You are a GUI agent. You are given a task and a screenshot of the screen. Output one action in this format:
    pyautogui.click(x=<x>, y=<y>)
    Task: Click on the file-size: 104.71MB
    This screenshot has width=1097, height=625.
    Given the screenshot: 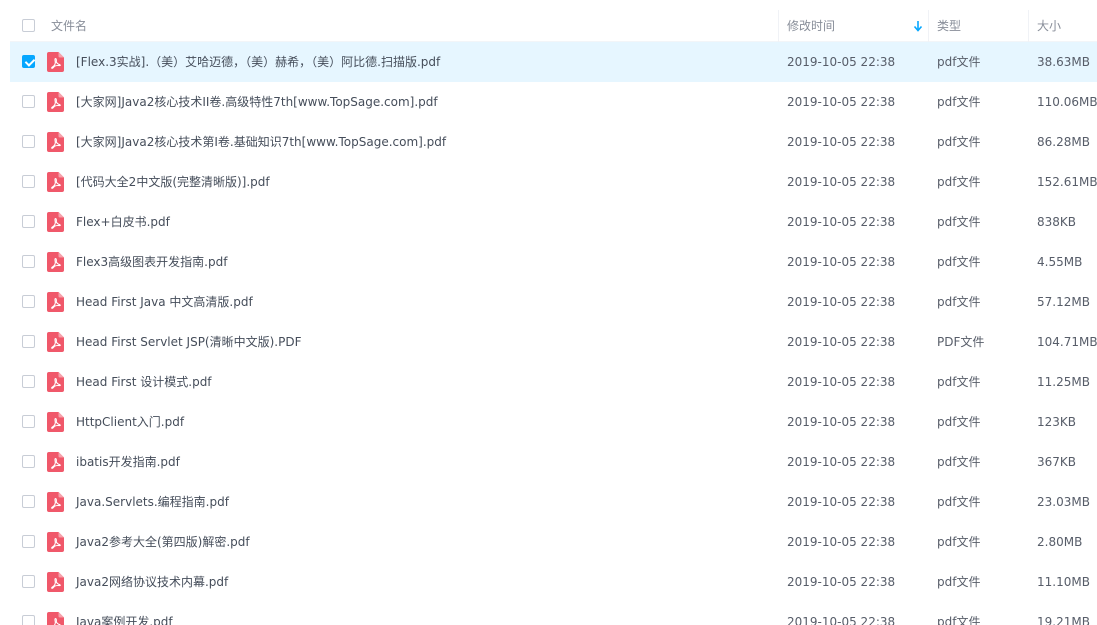 What is the action you would take?
    pyautogui.click(x=1067, y=342)
    